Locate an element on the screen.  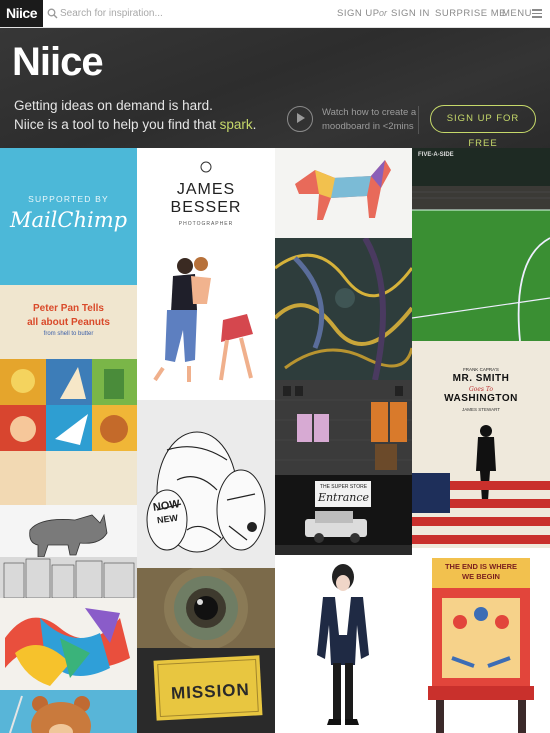
search-input is located at coordinates (160, 13).